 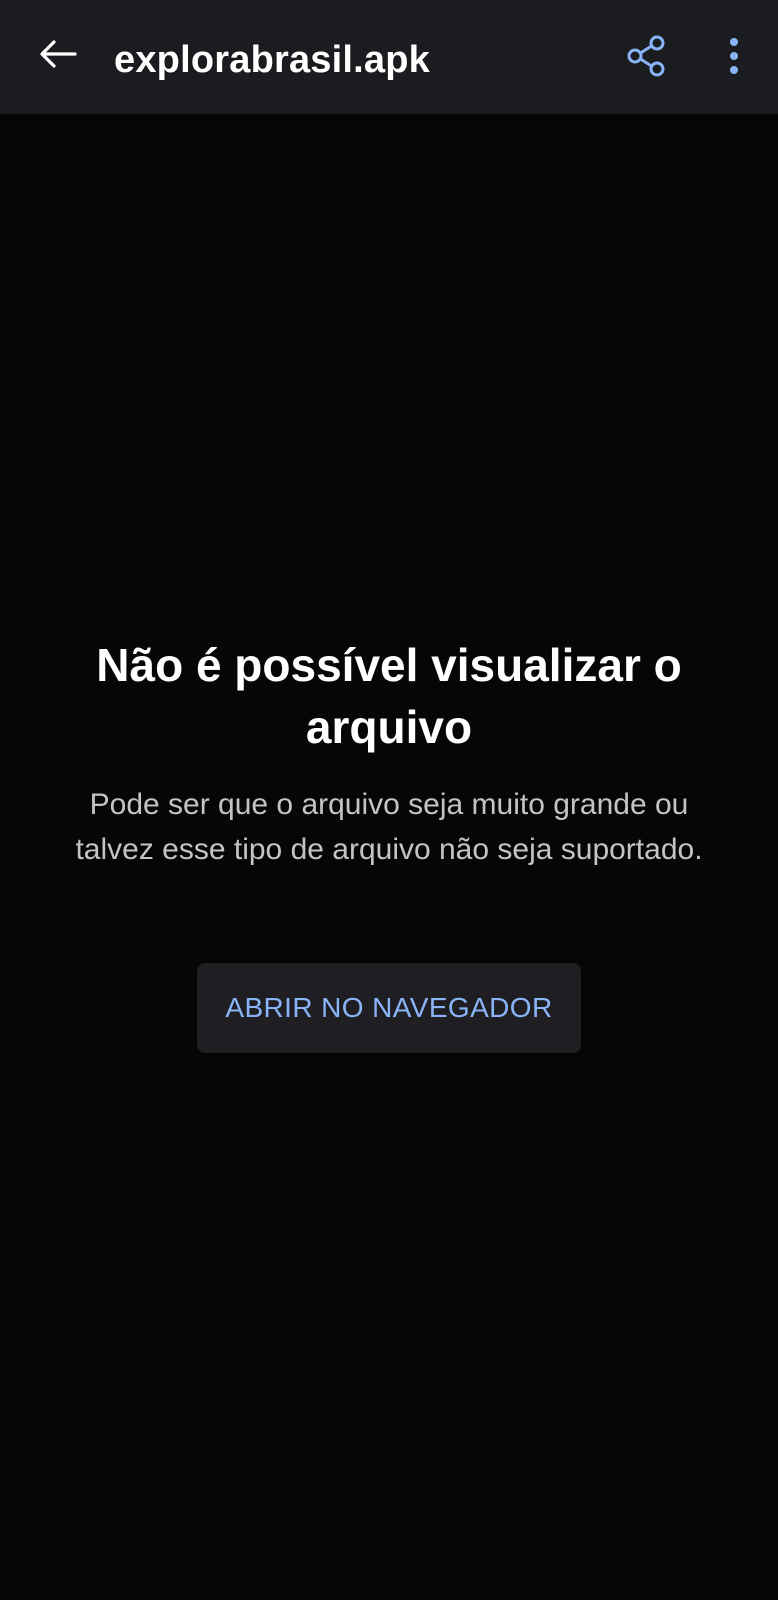 I want to click on arrow-left-icon, so click(x=58, y=56).